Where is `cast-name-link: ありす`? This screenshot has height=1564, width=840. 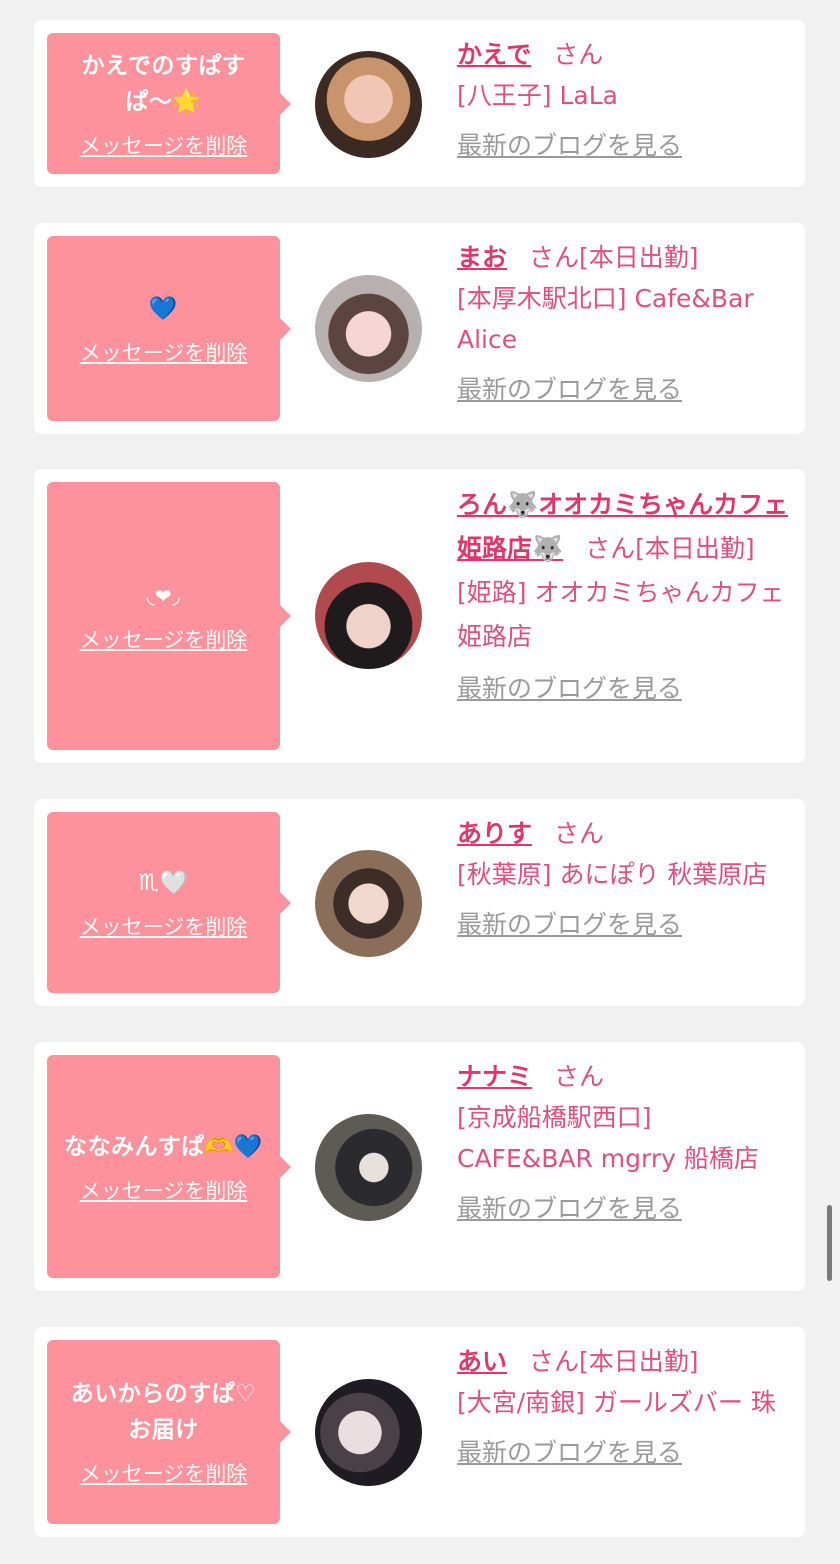 cast-name-link: ありす is located at coordinates (494, 833).